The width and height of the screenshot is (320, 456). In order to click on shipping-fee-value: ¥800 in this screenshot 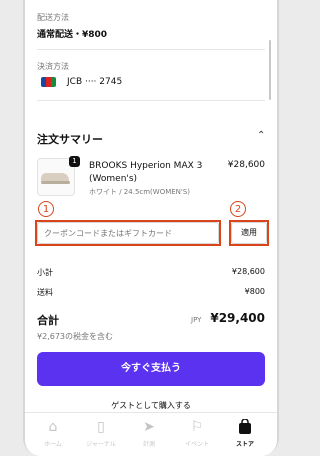, I will do `click(254, 291)`.